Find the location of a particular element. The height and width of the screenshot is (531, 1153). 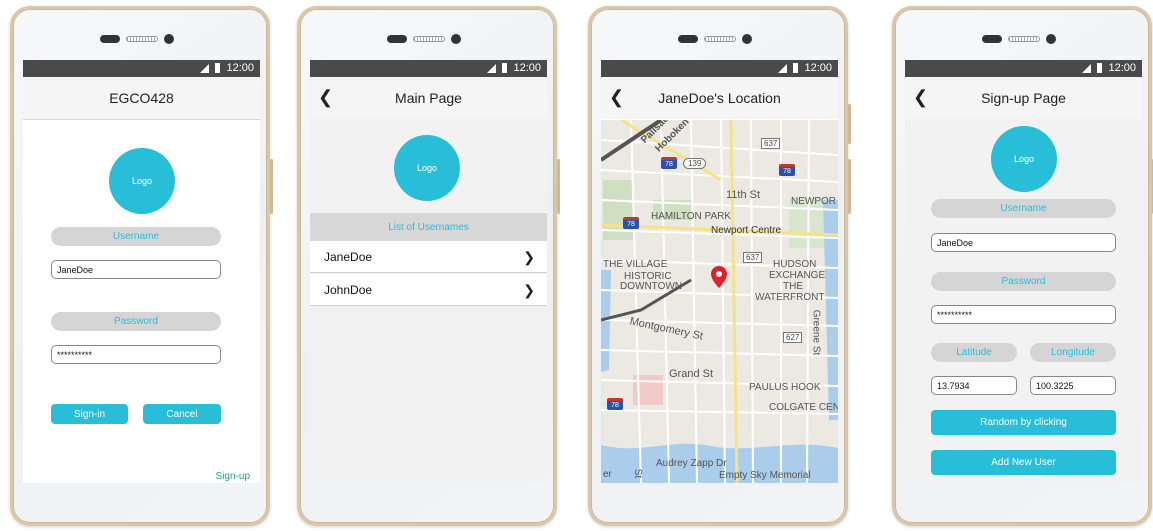

latitude-input: 13.7934 is located at coordinates (974, 385).